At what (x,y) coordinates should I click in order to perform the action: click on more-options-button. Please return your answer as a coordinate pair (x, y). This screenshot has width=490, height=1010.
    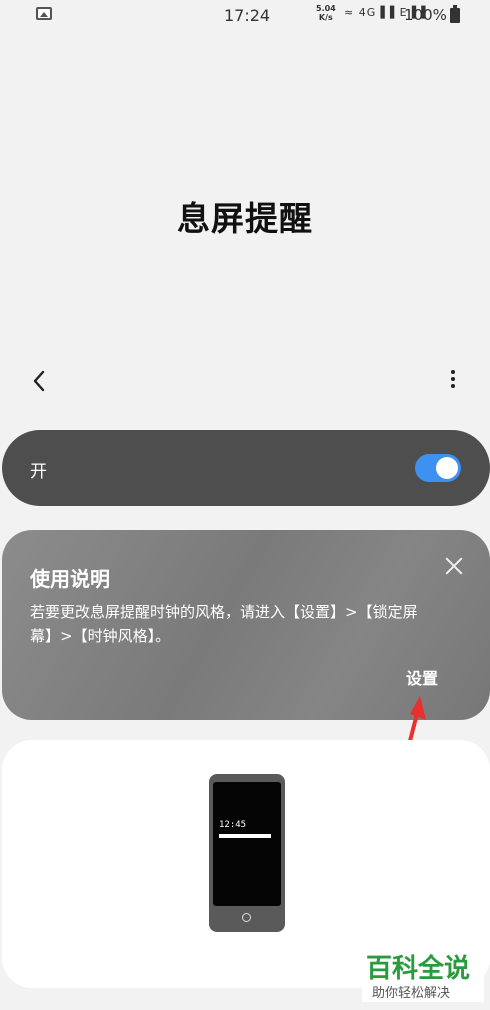
    Looking at the image, I should click on (453, 382).